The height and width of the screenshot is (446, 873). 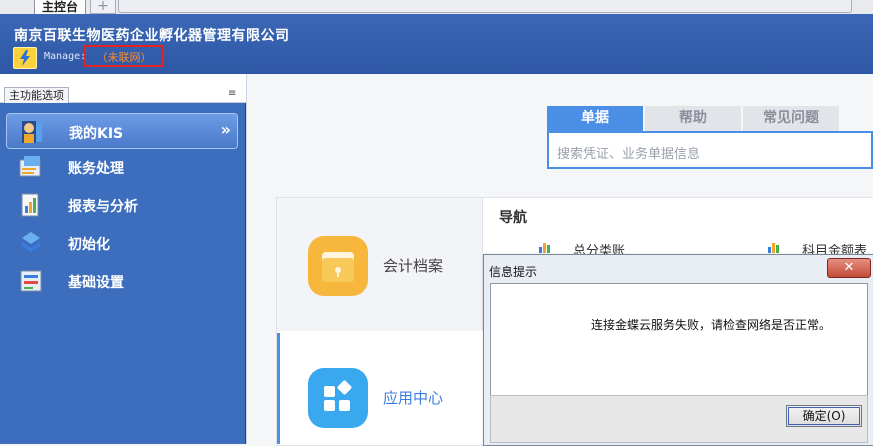 What do you see at coordinates (152, 36) in the screenshot?
I see `company-name: 南京百联生物医药企业孵化器管理有限公司` at bounding box center [152, 36].